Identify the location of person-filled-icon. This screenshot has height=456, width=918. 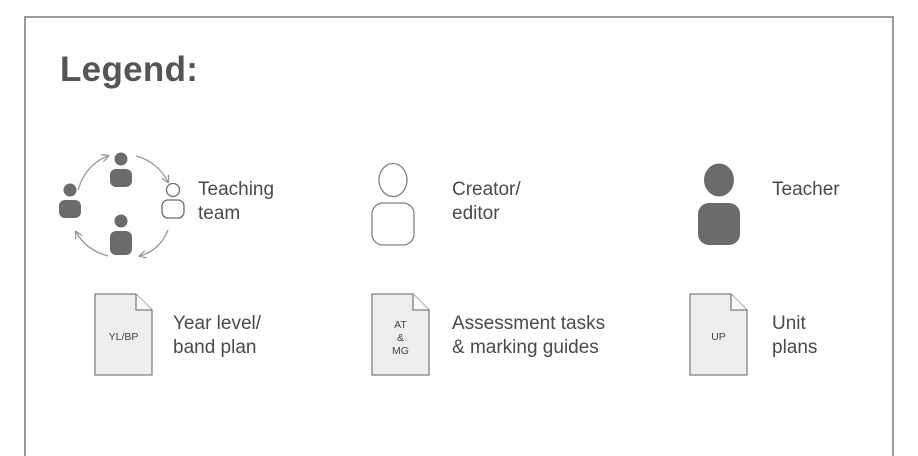
(719, 204).